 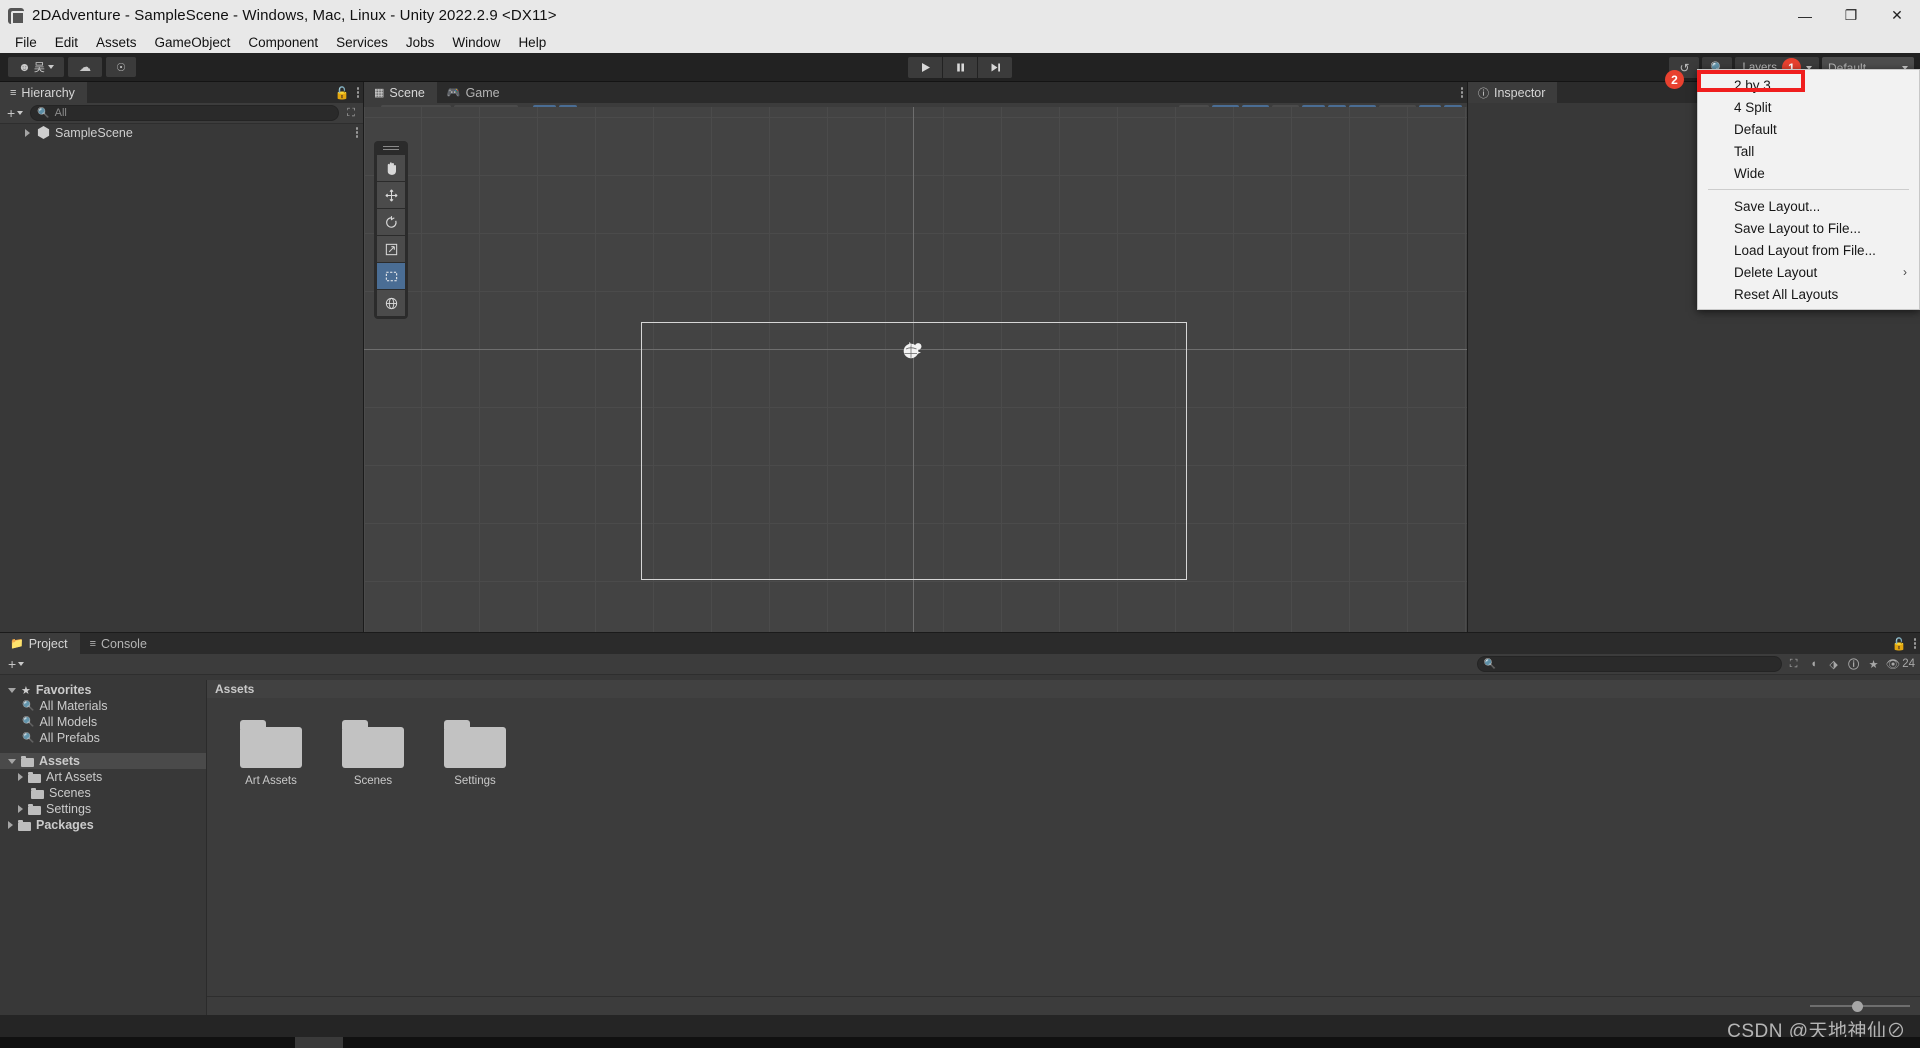 I want to click on menu-item-label: 2 by 3, so click(x=1752, y=85).